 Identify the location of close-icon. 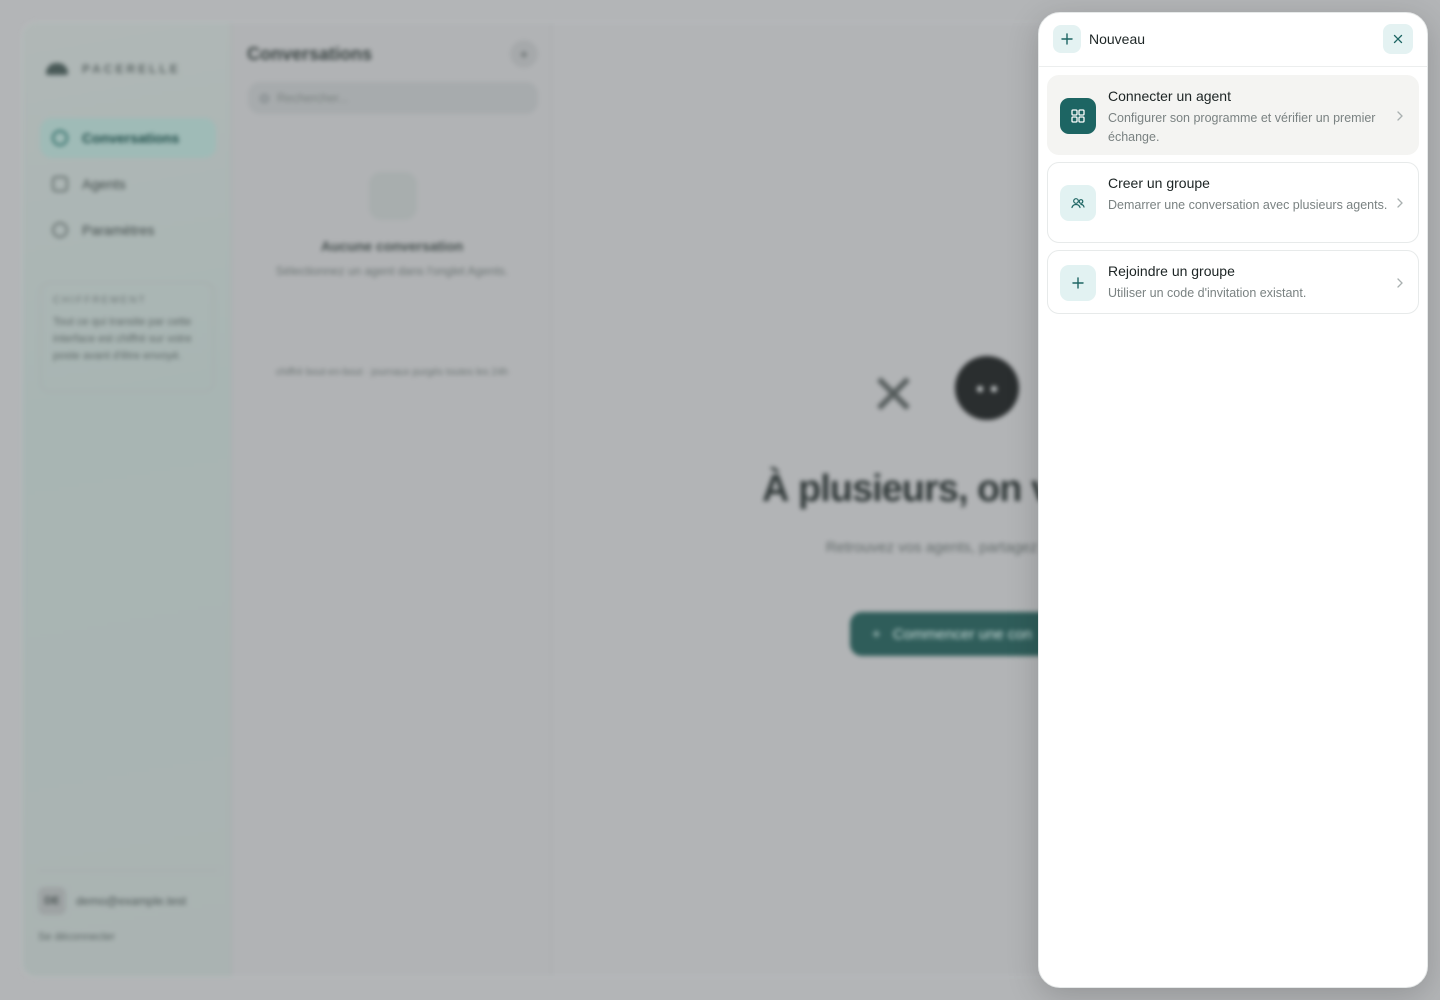
(1398, 39).